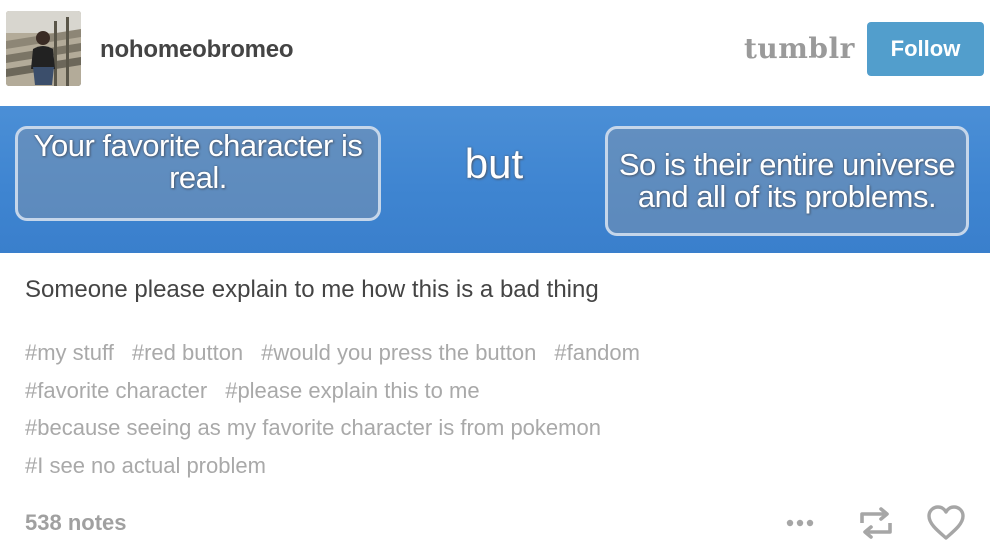 Image resolution: width=990 pixels, height=557 pixels. I want to click on tag: #fandom, so click(597, 352).